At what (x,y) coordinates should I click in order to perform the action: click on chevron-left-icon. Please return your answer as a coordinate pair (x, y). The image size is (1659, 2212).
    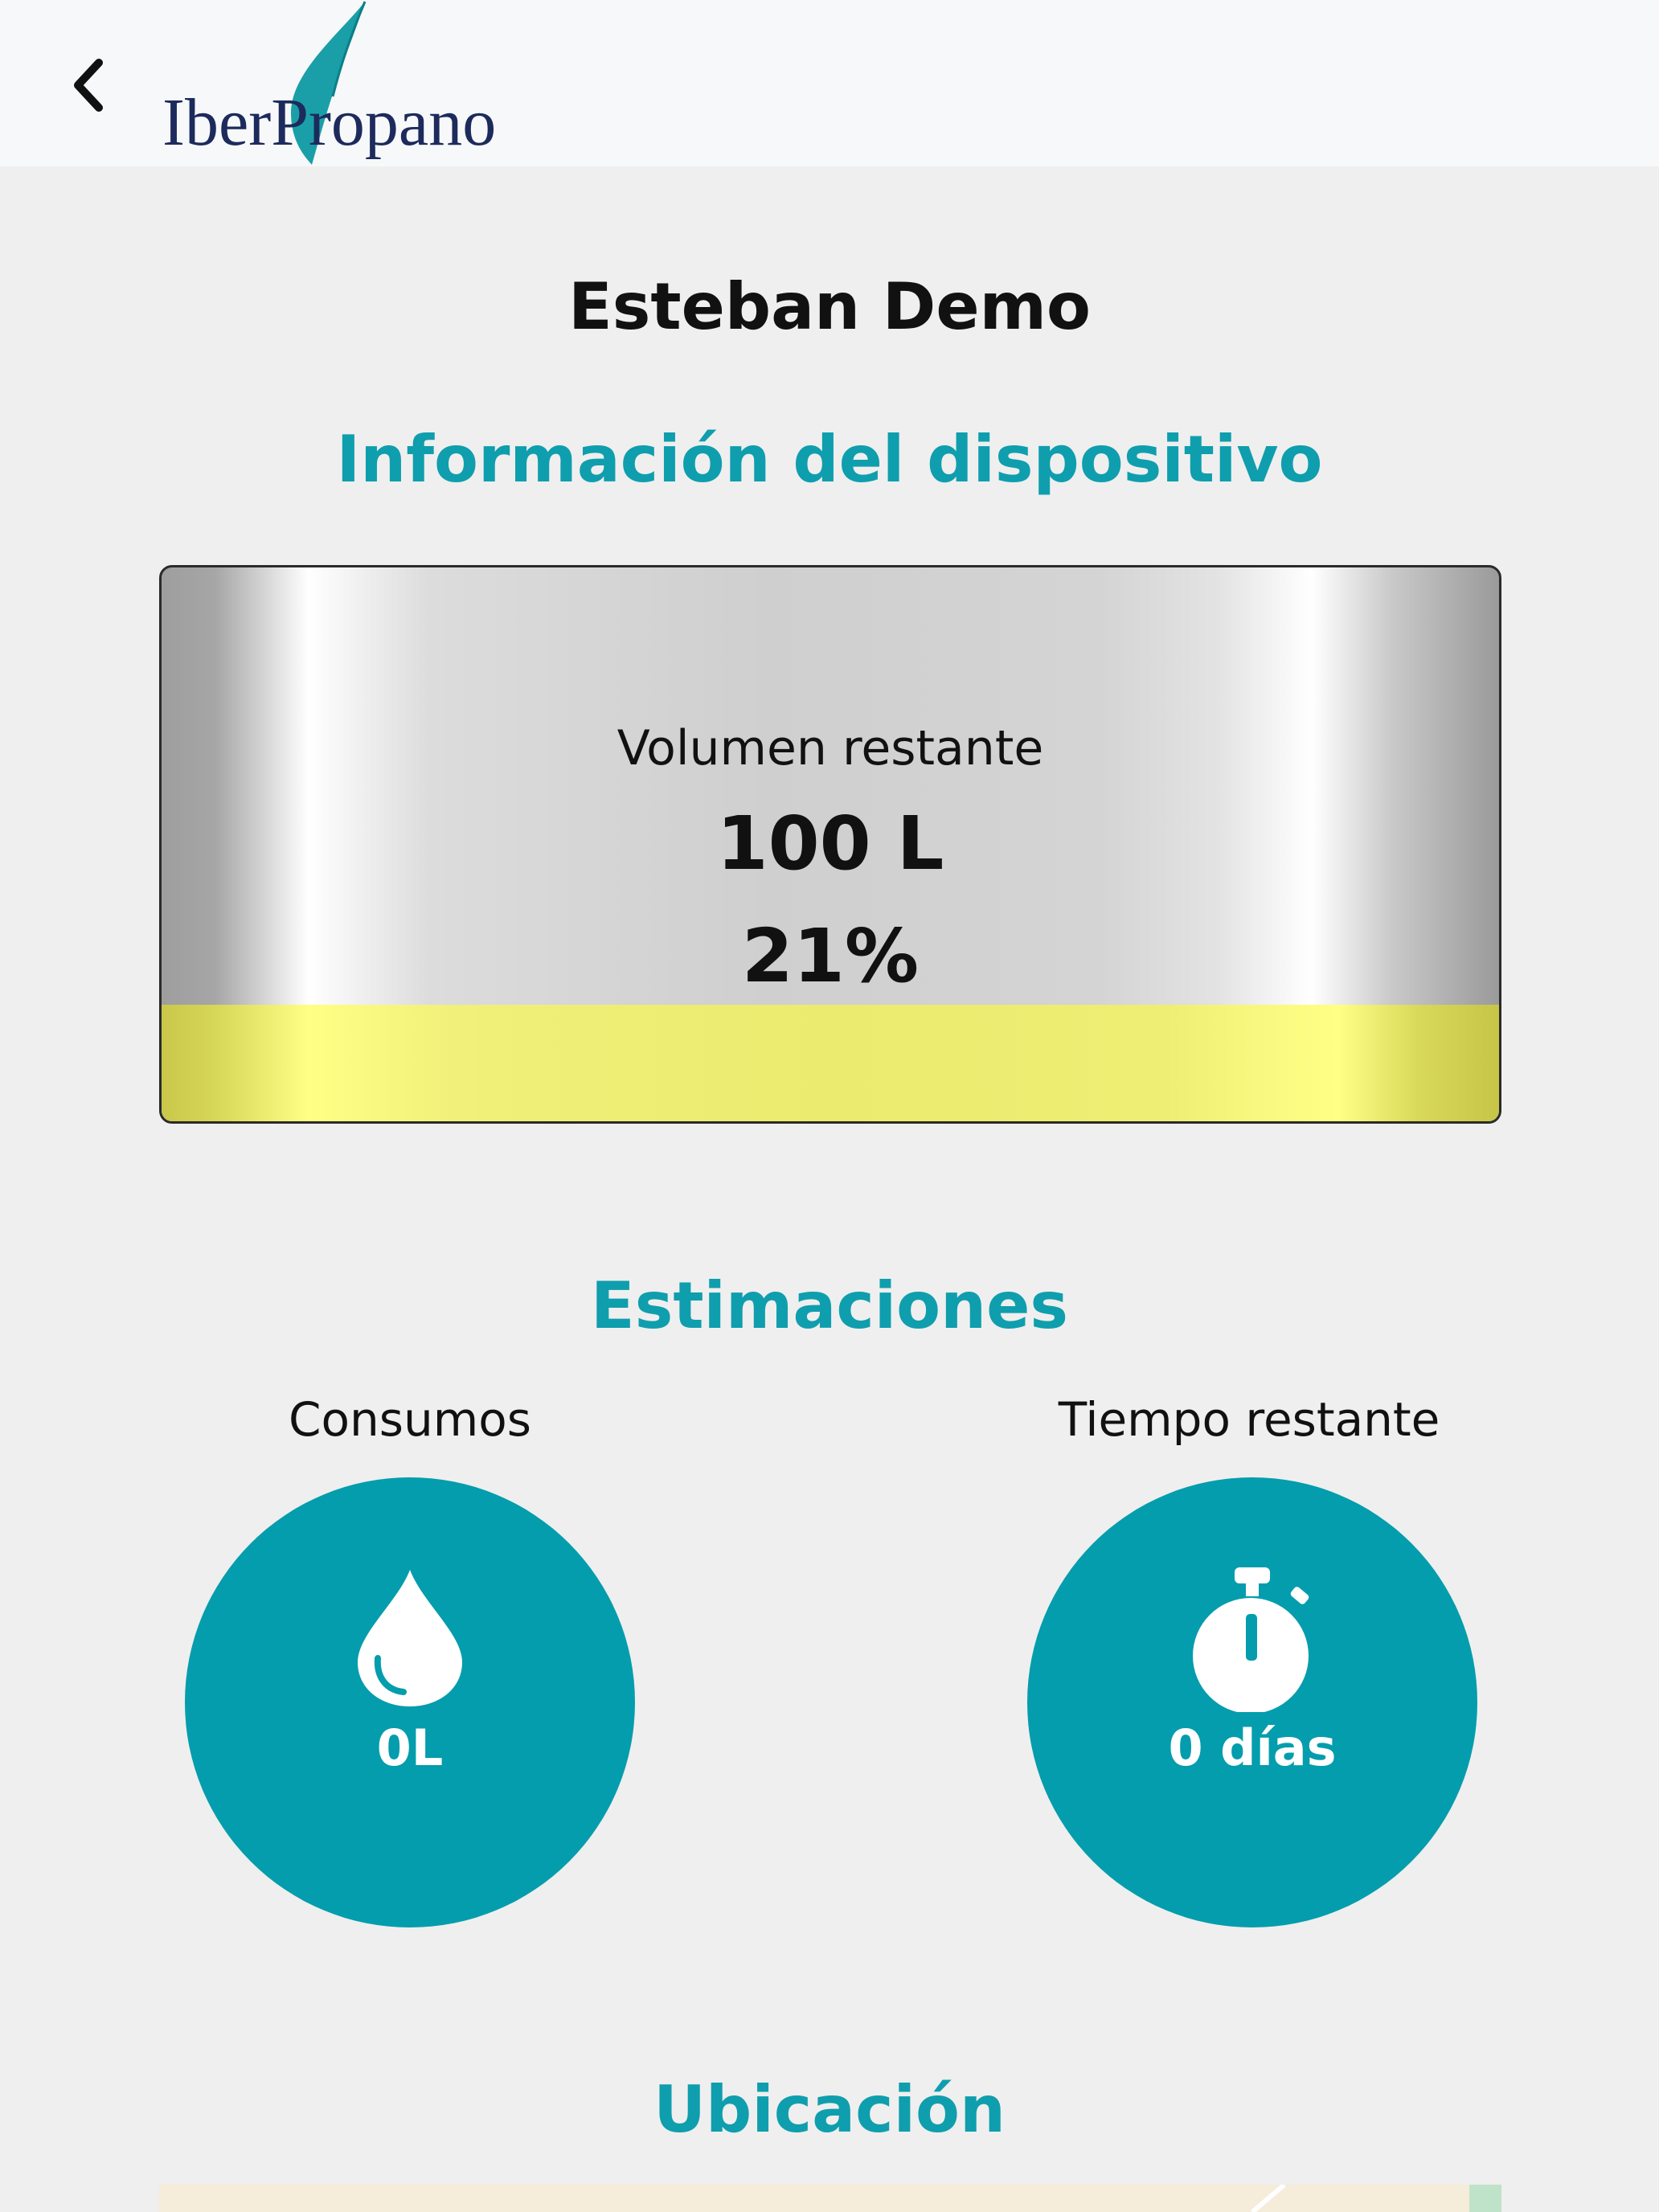
    Looking at the image, I should click on (88, 85).